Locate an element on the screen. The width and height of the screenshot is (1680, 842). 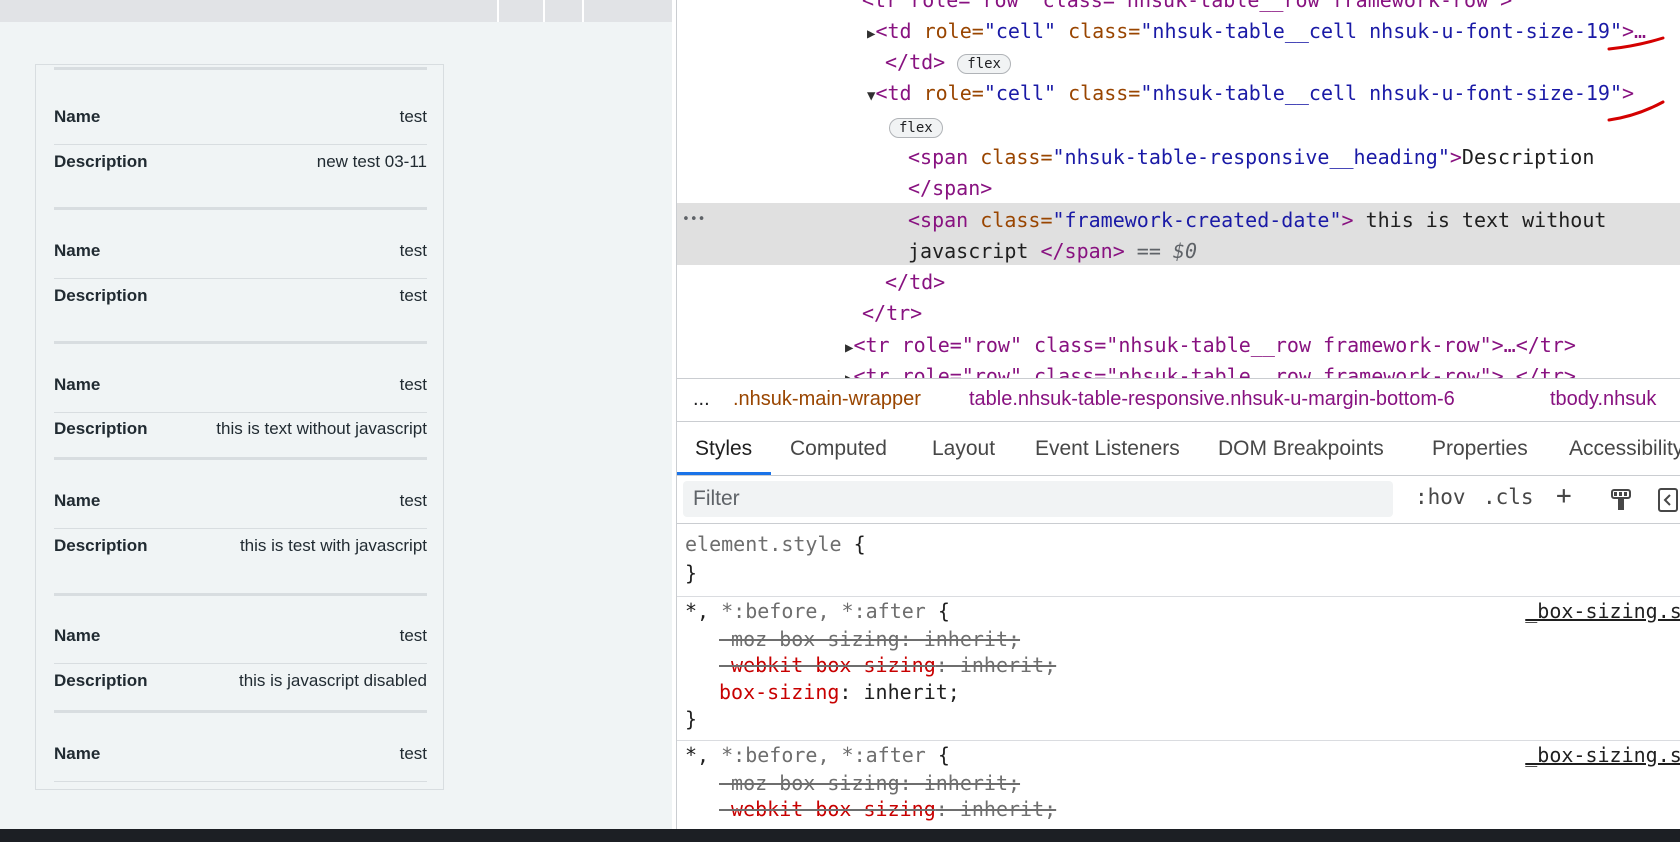
tab-styles: Styles is located at coordinates (723, 449).